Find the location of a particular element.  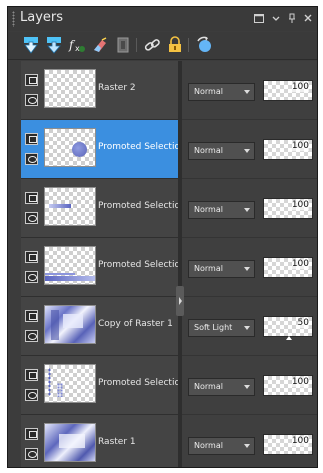

panel-title: Layers is located at coordinates (42, 17).